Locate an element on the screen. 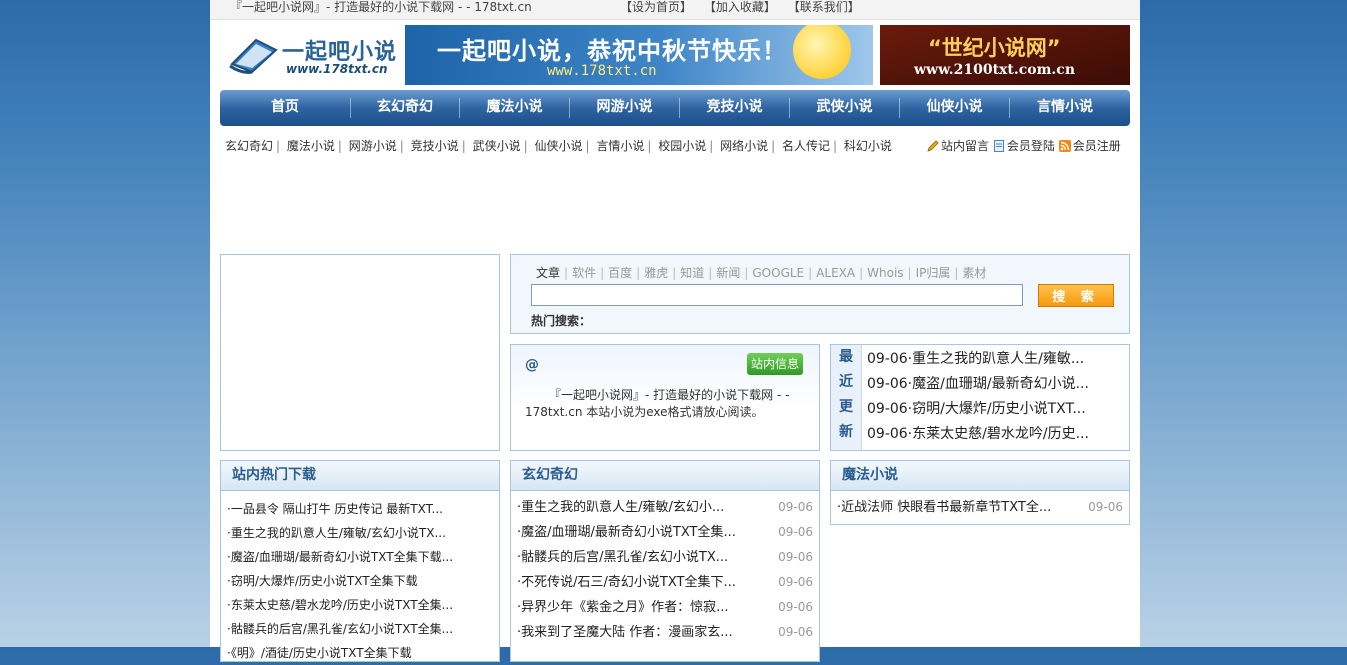 This screenshot has height=665, width=1347. mofa-title: 魔法小说 is located at coordinates (980, 476).